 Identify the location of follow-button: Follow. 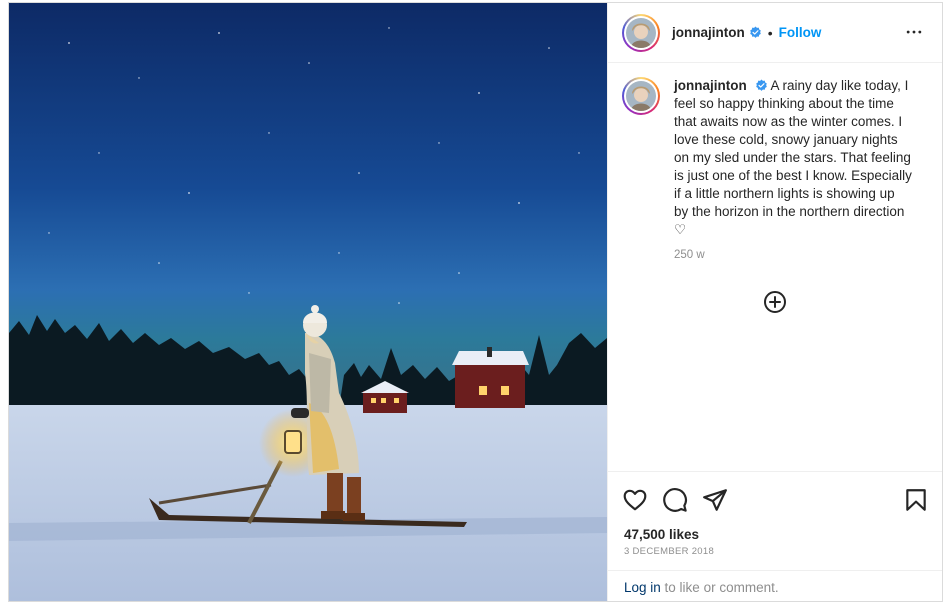
(800, 32).